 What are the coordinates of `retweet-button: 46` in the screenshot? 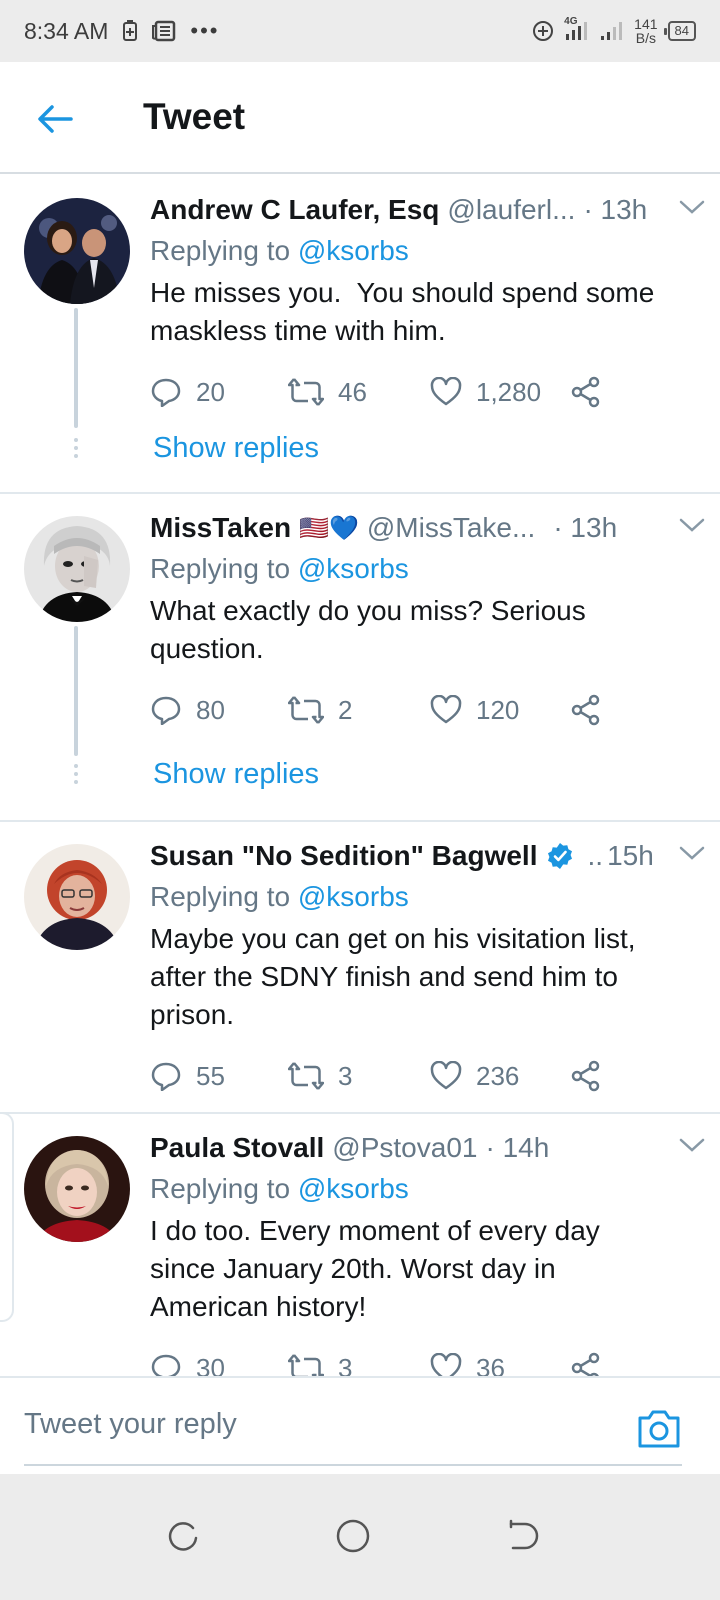 It's located at (359, 392).